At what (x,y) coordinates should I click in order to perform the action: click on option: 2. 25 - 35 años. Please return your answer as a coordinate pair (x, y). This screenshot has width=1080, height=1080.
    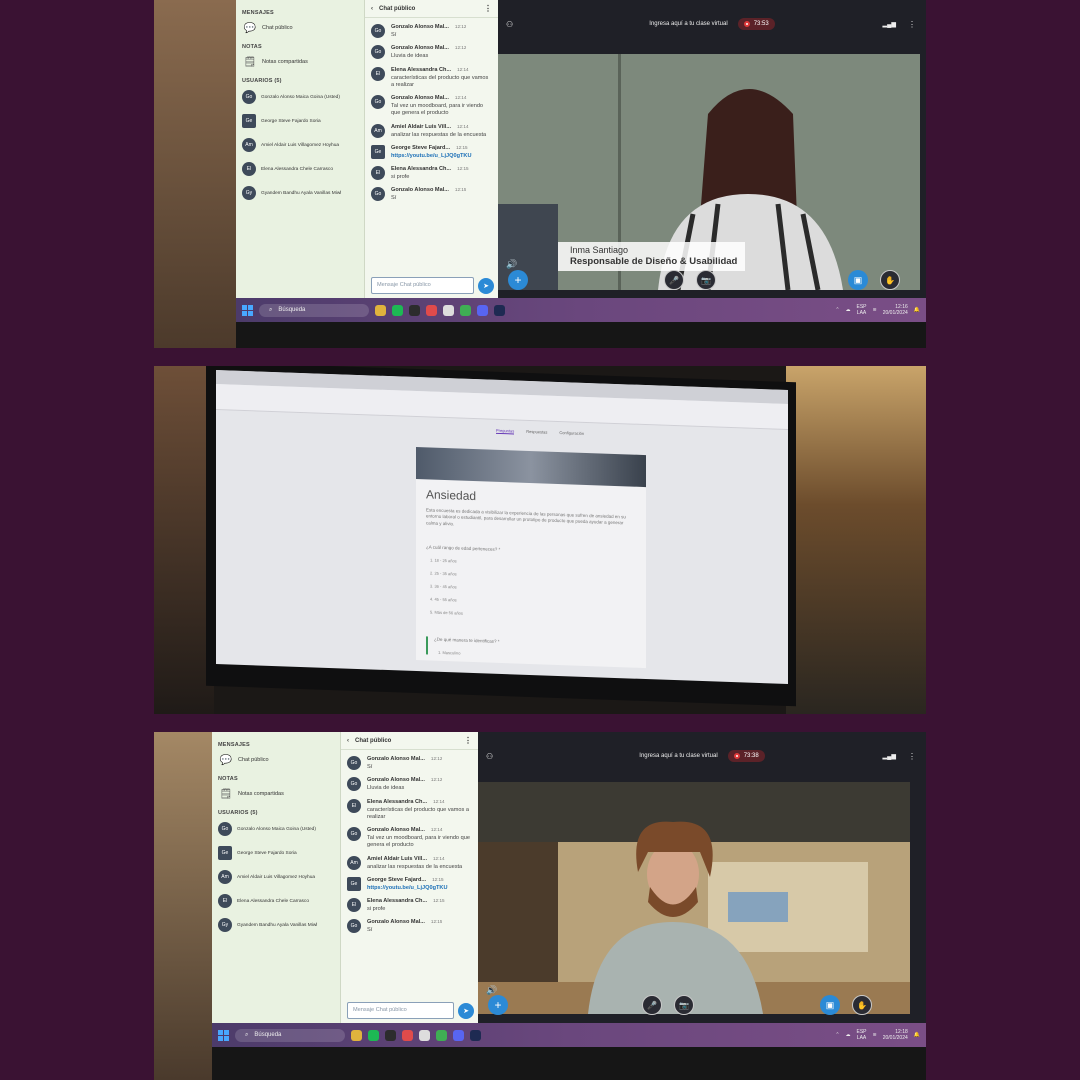
    Looking at the image, I should click on (533, 576).